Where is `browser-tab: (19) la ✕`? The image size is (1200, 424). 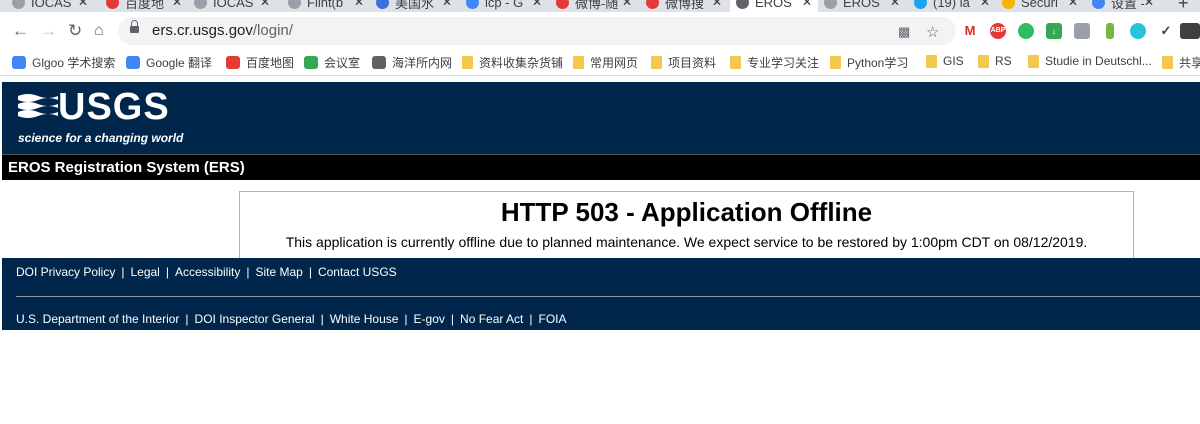
browser-tab: (19) la ✕ is located at coordinates (952, 6).